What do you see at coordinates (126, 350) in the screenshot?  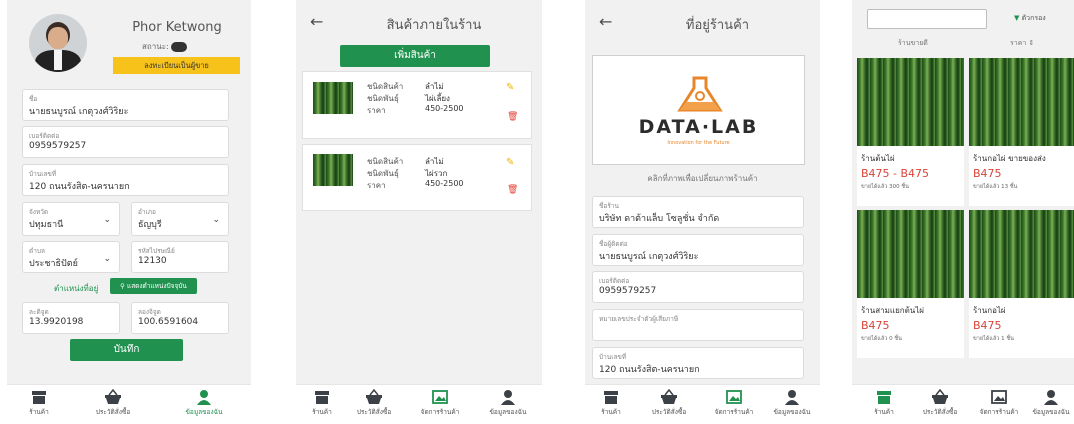 I see `save-button: บันทึก` at bounding box center [126, 350].